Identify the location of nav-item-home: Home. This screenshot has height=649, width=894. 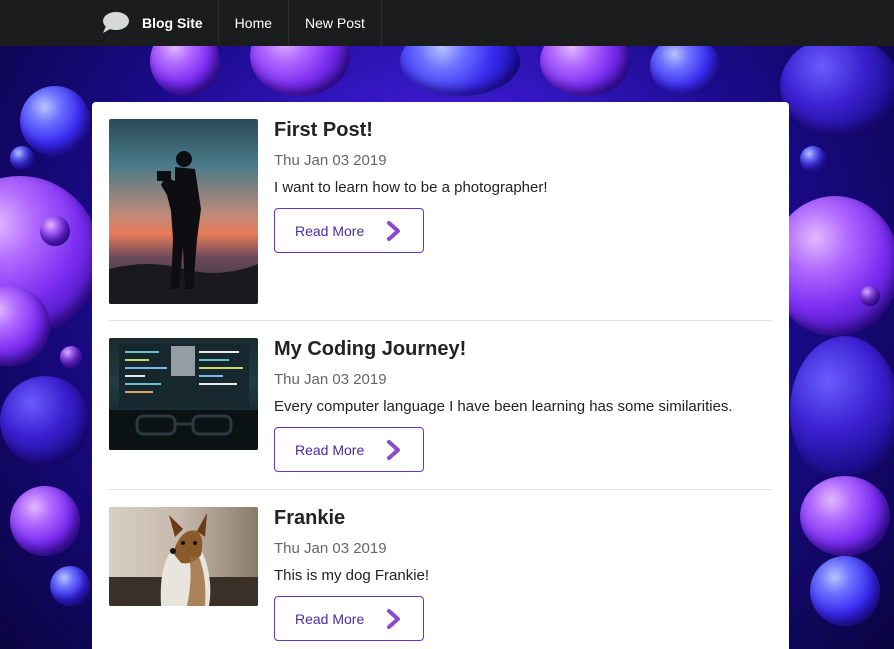
(254, 23).